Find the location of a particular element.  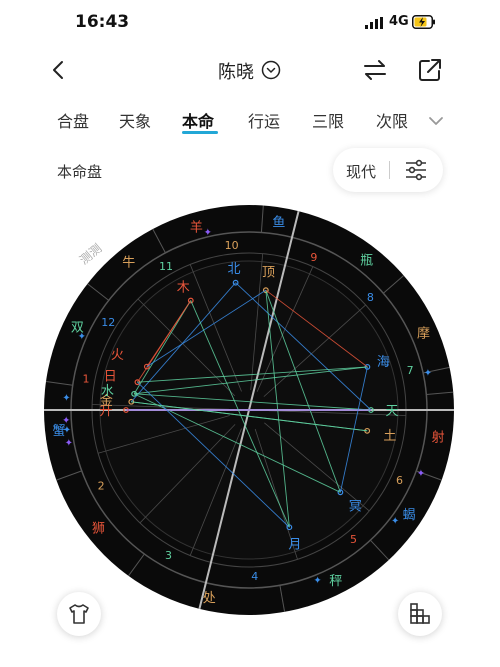

chevron-down-icon is located at coordinates (436, 121).